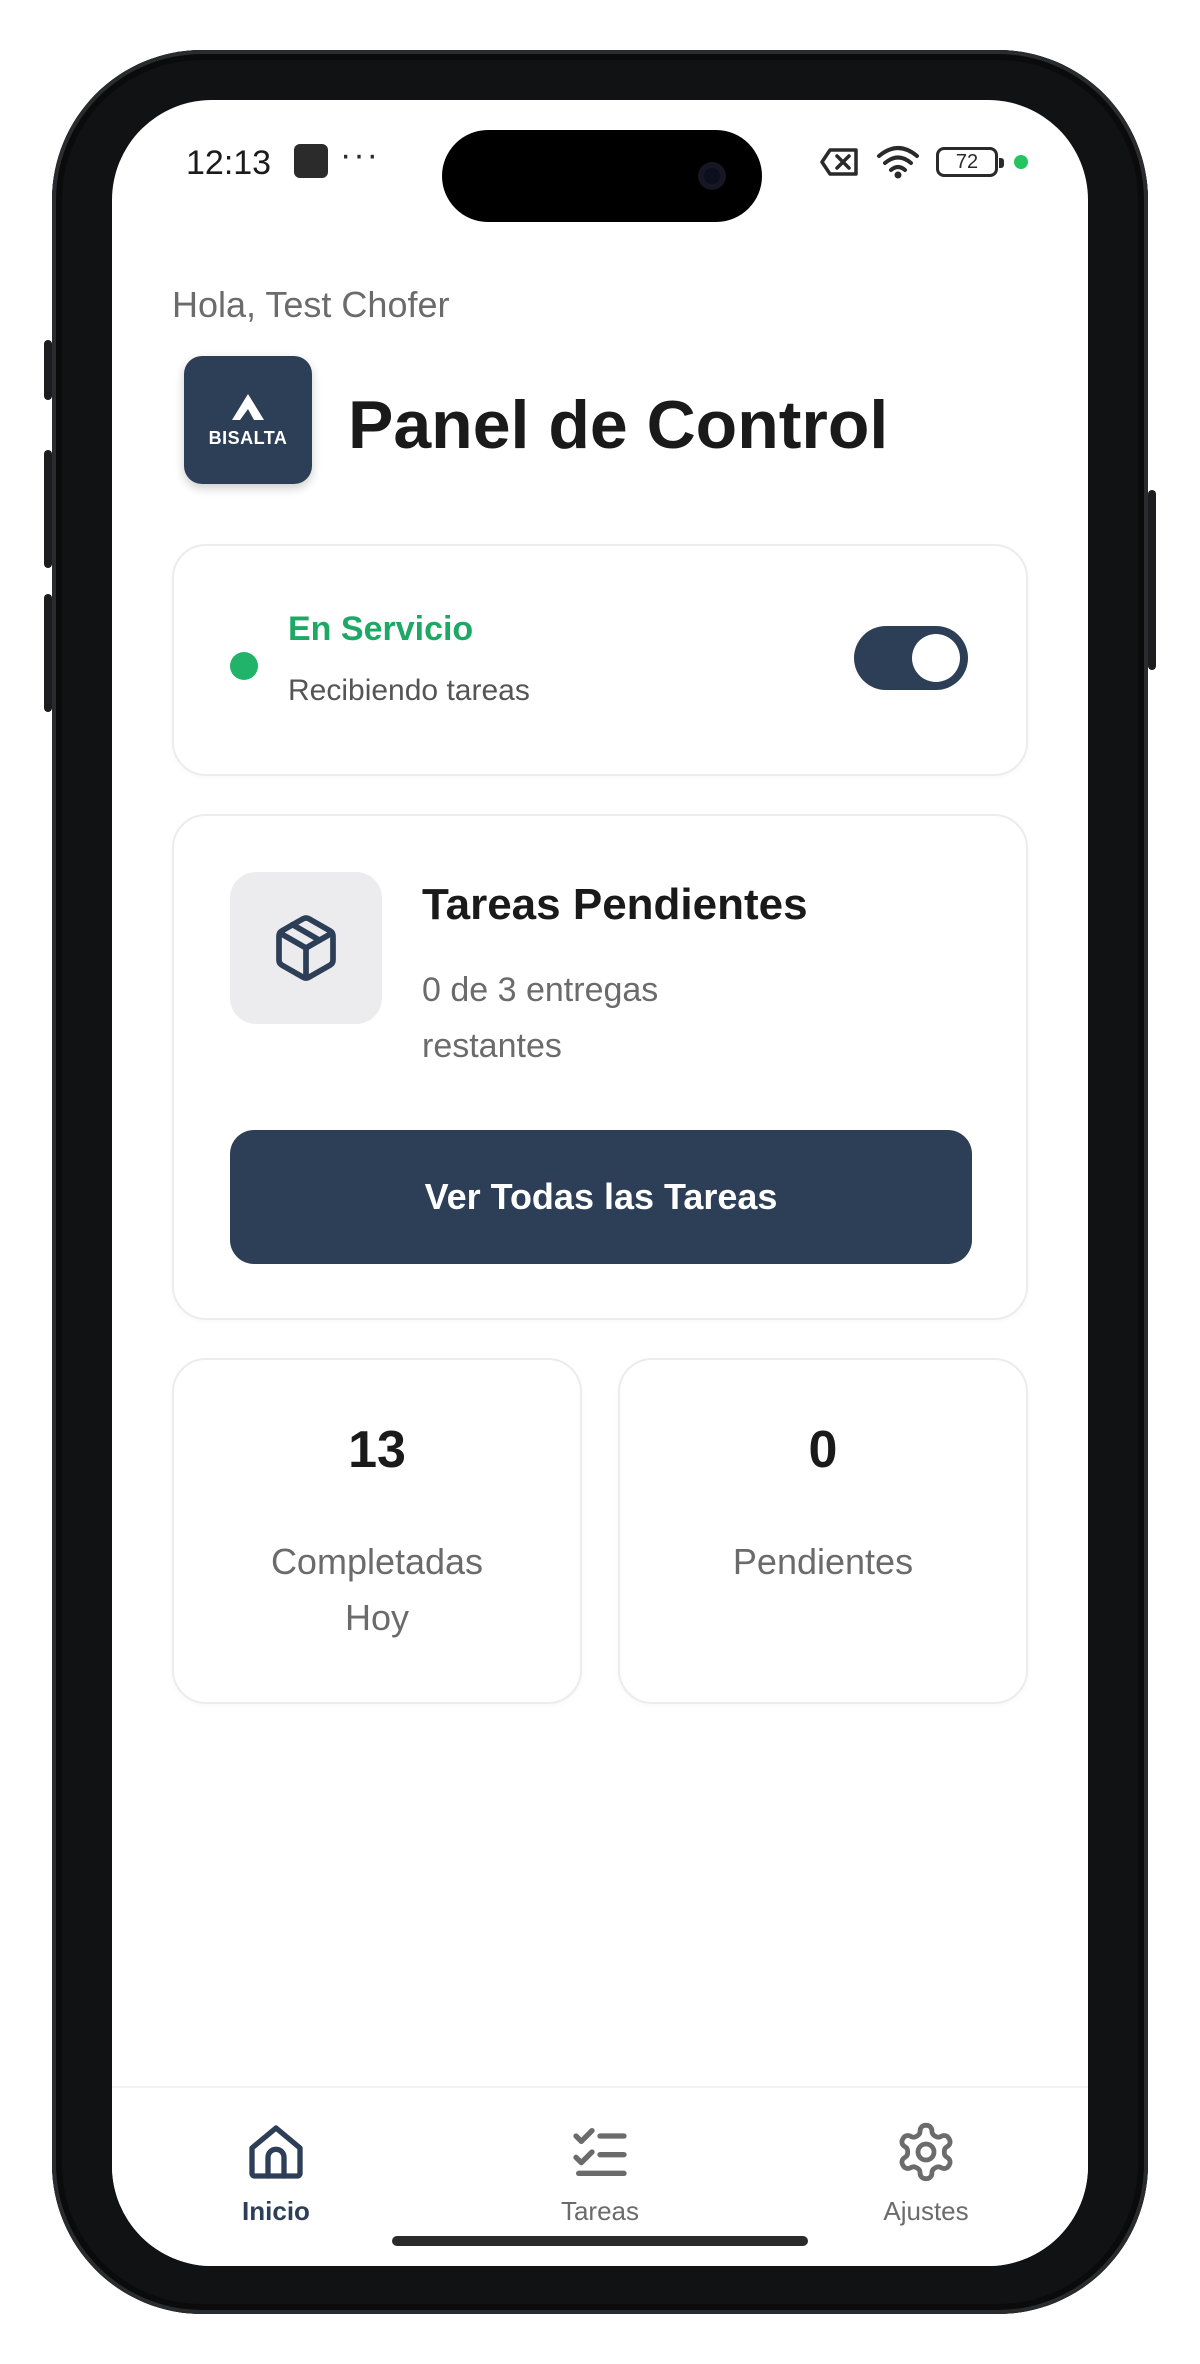  Describe the element at coordinates (936, 658) in the screenshot. I see `toggle-knob` at that location.